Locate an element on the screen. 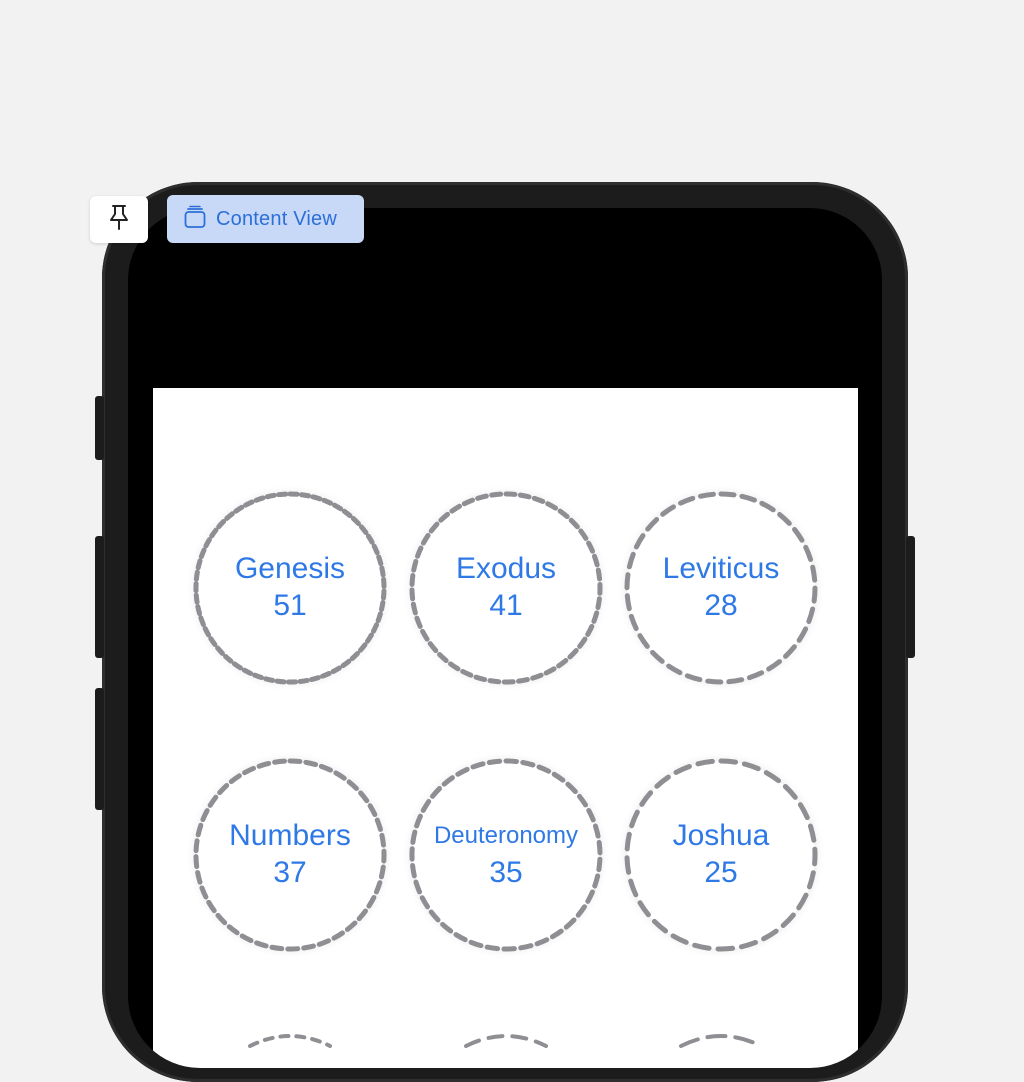 This screenshot has width=1024, height=1082. pin-icon is located at coordinates (119, 219).